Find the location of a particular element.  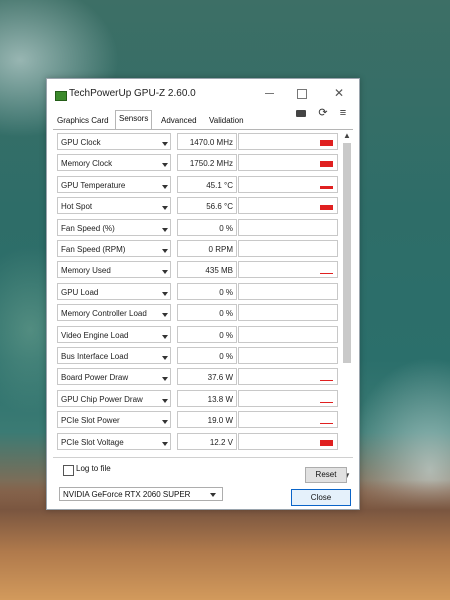

sensor-row: GPU Temperature 45.1 °C is located at coordinates (198, 184).